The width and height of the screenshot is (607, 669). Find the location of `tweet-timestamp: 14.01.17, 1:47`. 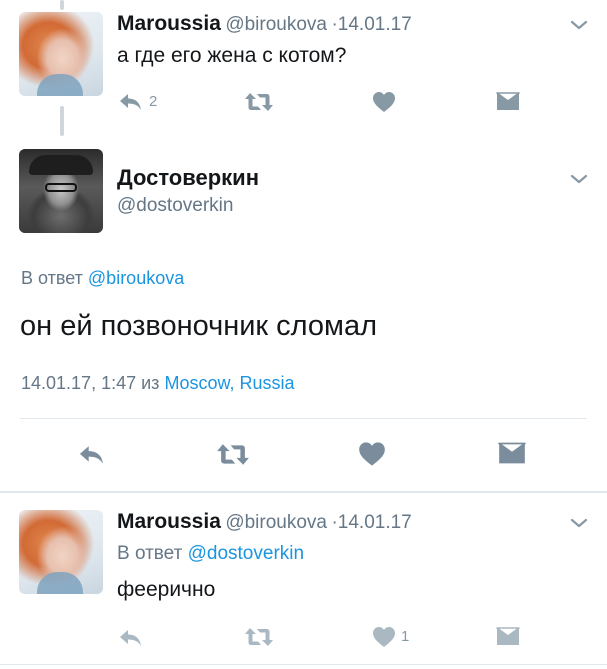

tweet-timestamp: 14.01.17, 1:47 is located at coordinates (78, 383).